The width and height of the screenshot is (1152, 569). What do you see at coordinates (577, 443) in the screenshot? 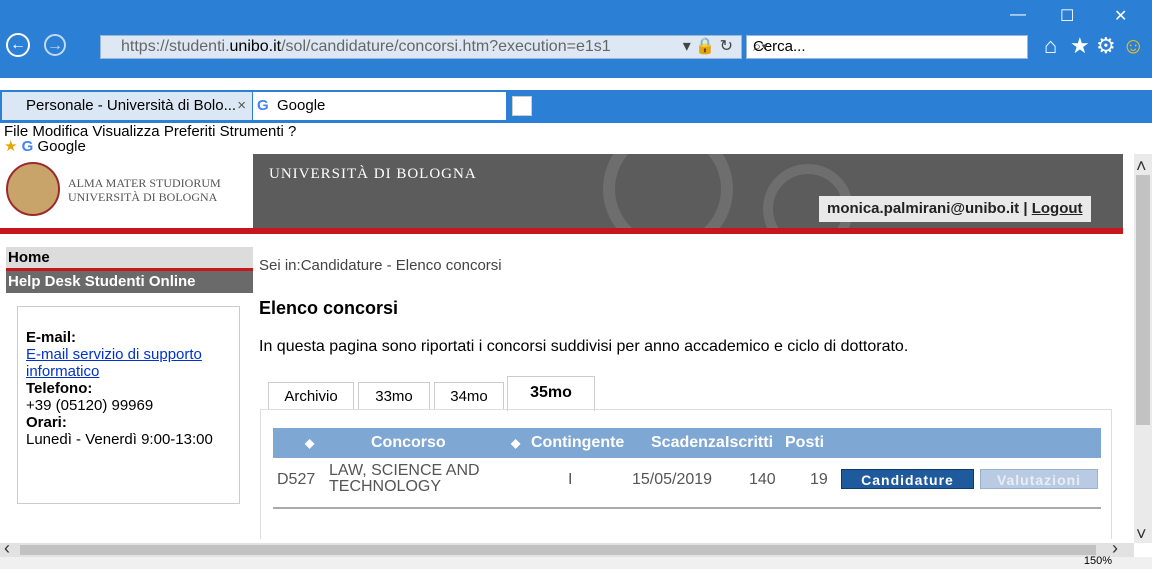
I see `col-contingente: Contingente` at bounding box center [577, 443].